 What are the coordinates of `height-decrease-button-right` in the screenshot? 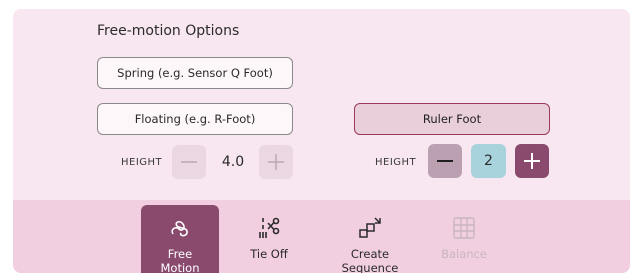 It's located at (445, 161).